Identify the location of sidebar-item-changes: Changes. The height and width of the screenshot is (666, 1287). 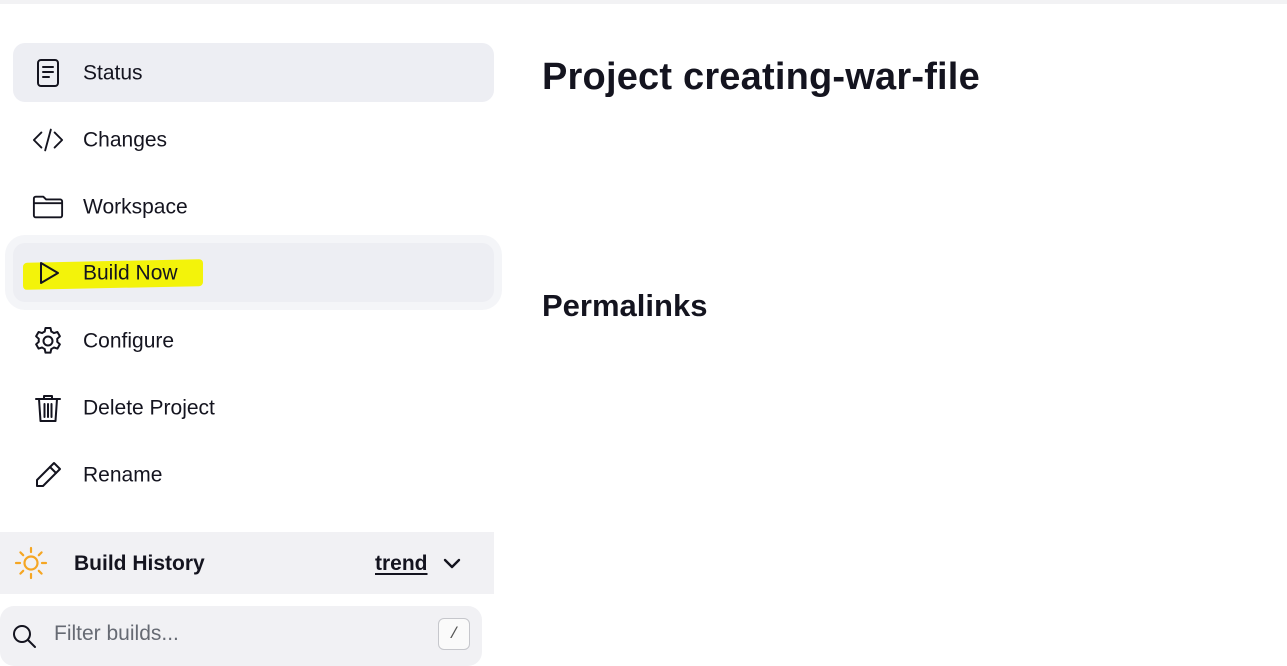
(253, 139).